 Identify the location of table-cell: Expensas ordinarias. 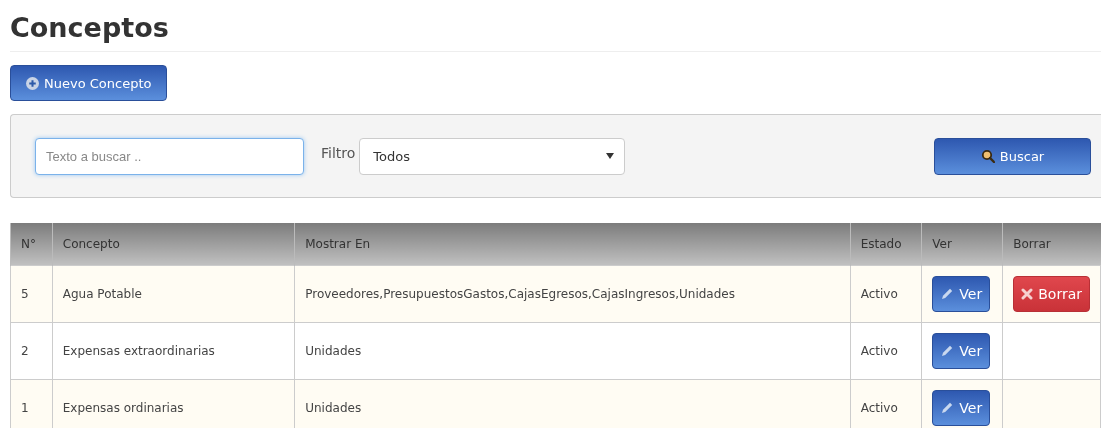
(173, 403).